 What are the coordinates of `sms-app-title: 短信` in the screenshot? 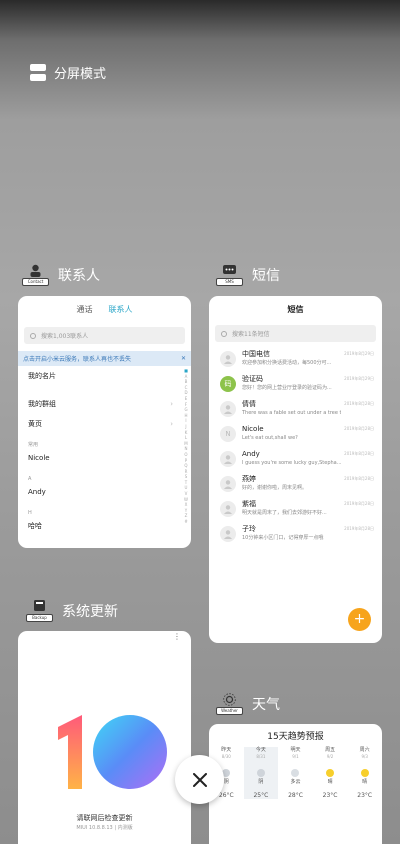 It's located at (266, 276).